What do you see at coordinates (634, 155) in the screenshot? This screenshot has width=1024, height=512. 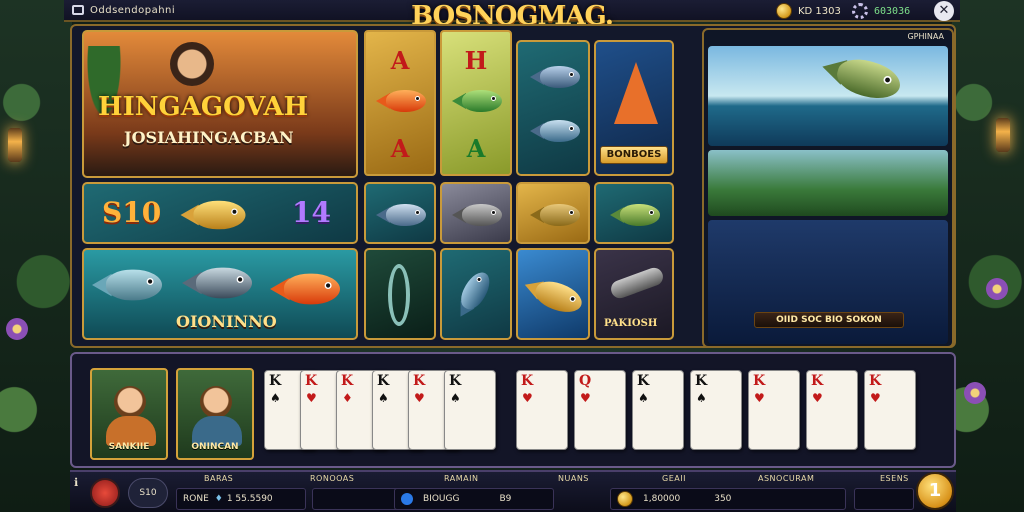 I see `bonus-label: BONBOES` at bounding box center [634, 155].